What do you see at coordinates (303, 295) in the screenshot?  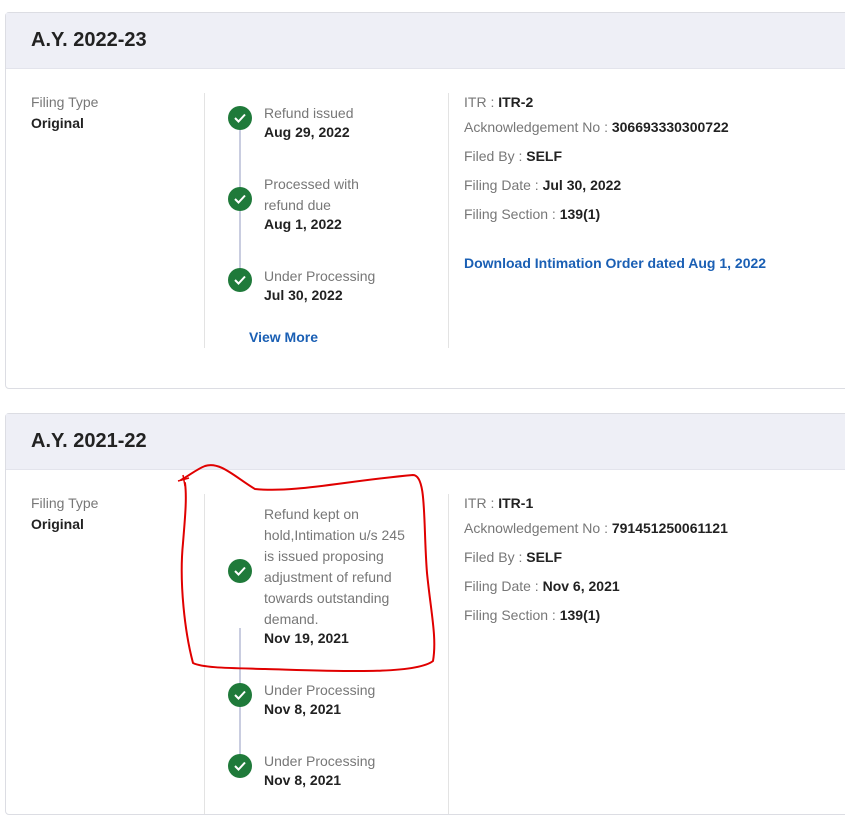 I see `timeline-date: Jul 30, 2022` at bounding box center [303, 295].